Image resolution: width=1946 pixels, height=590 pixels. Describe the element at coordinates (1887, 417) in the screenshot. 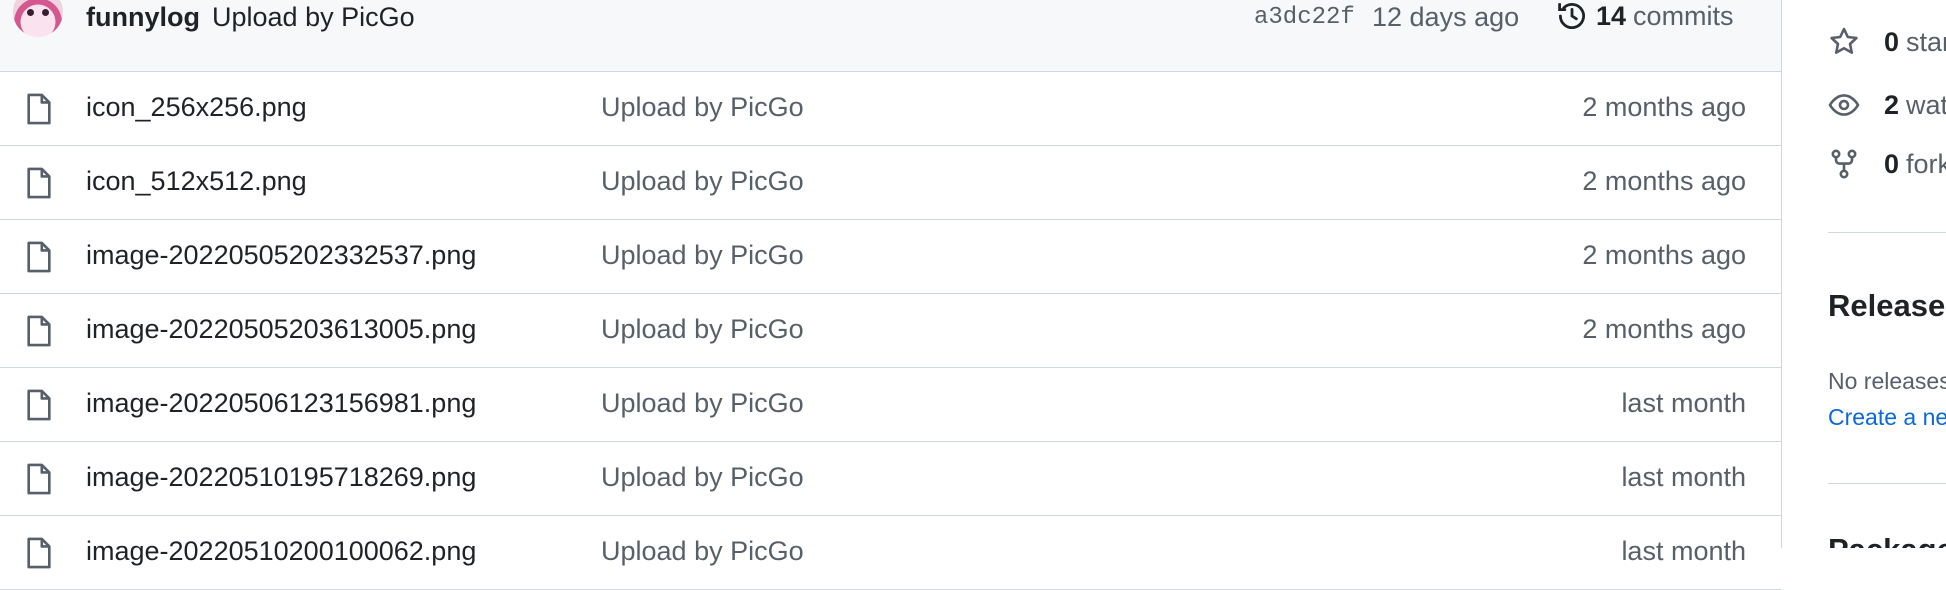

I see `create-release-link: Create a new release` at that location.